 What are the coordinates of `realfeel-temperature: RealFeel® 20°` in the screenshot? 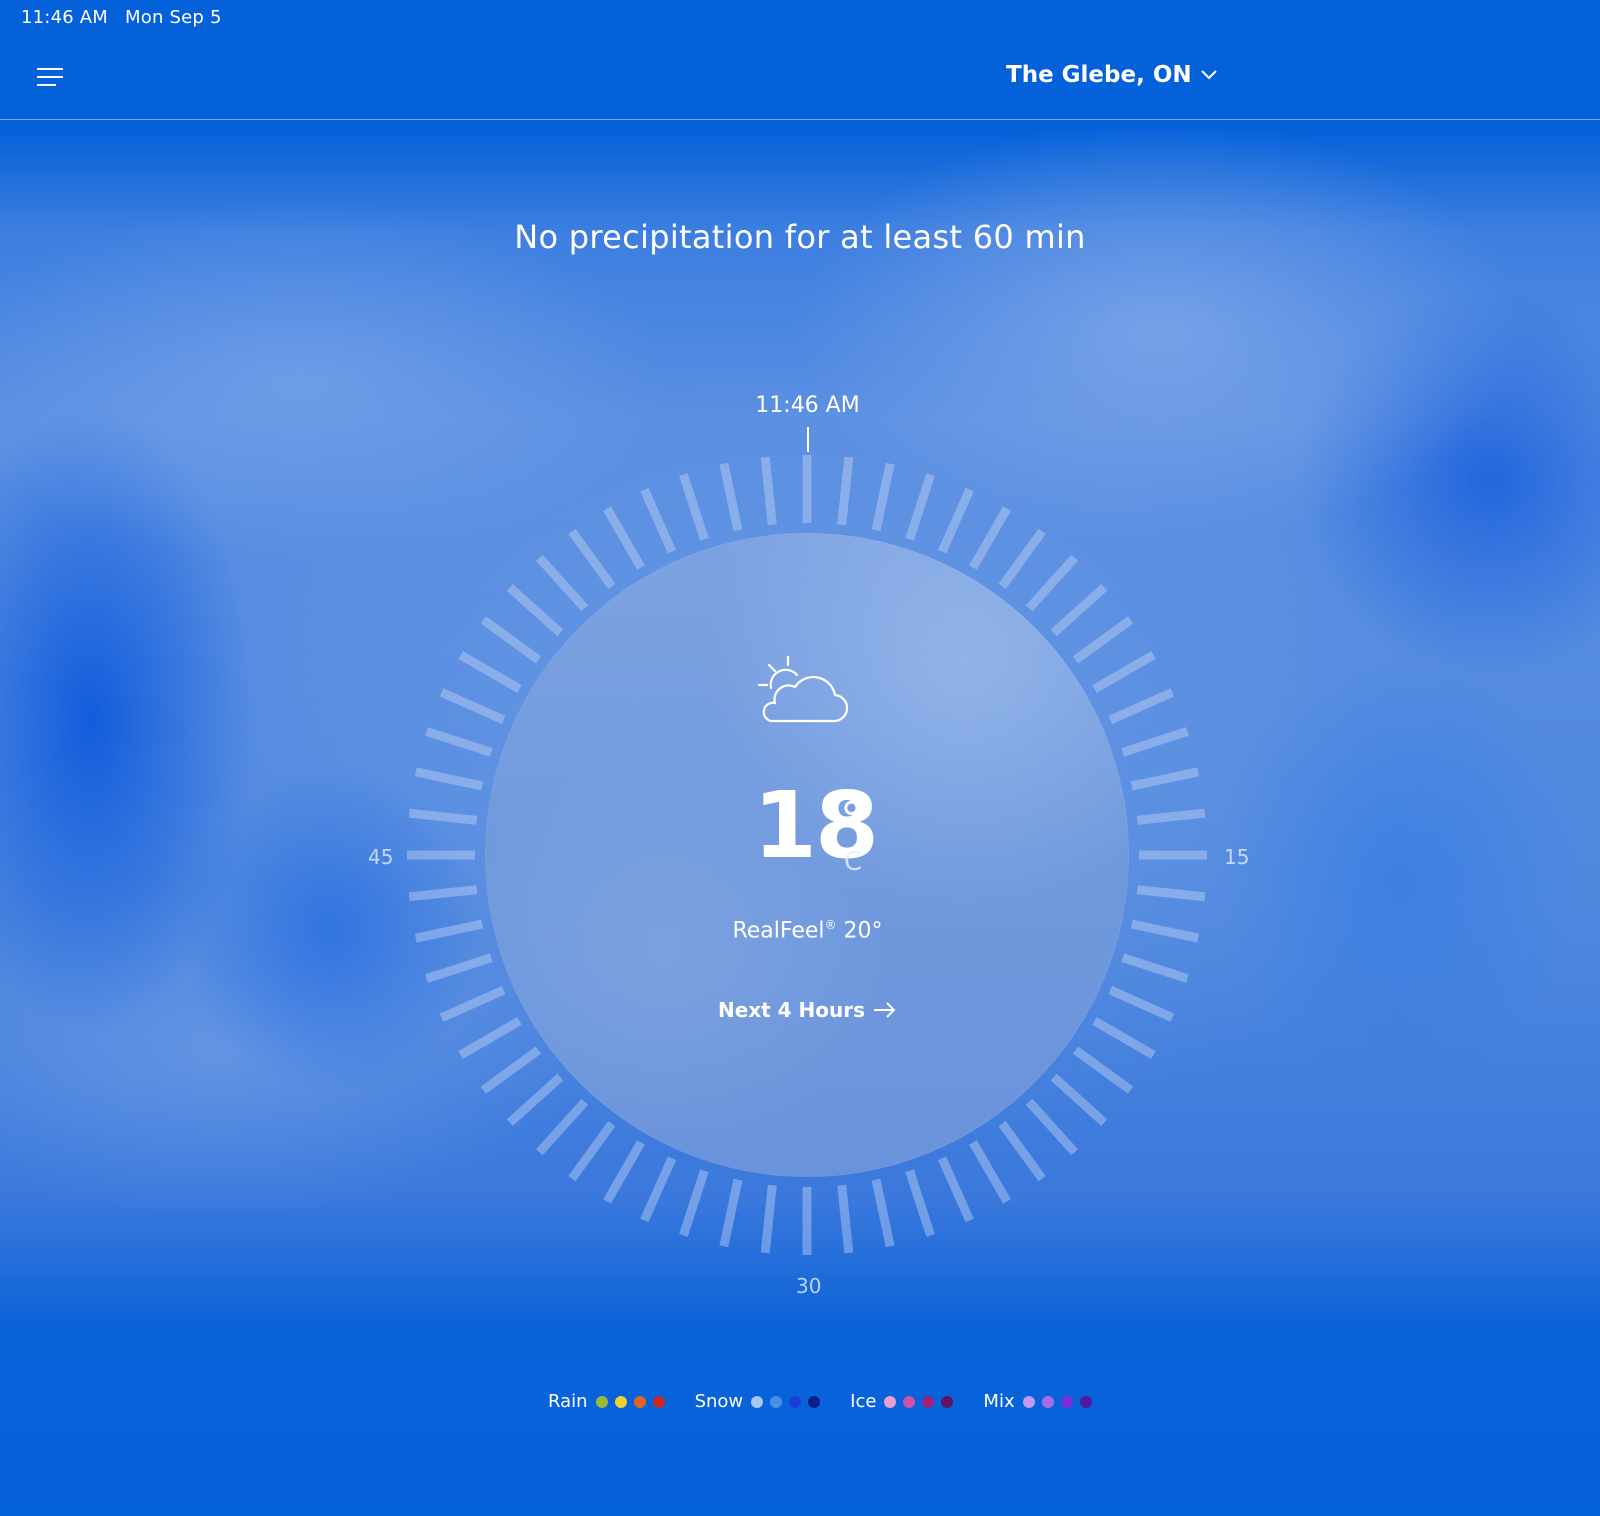 It's located at (800, 930).